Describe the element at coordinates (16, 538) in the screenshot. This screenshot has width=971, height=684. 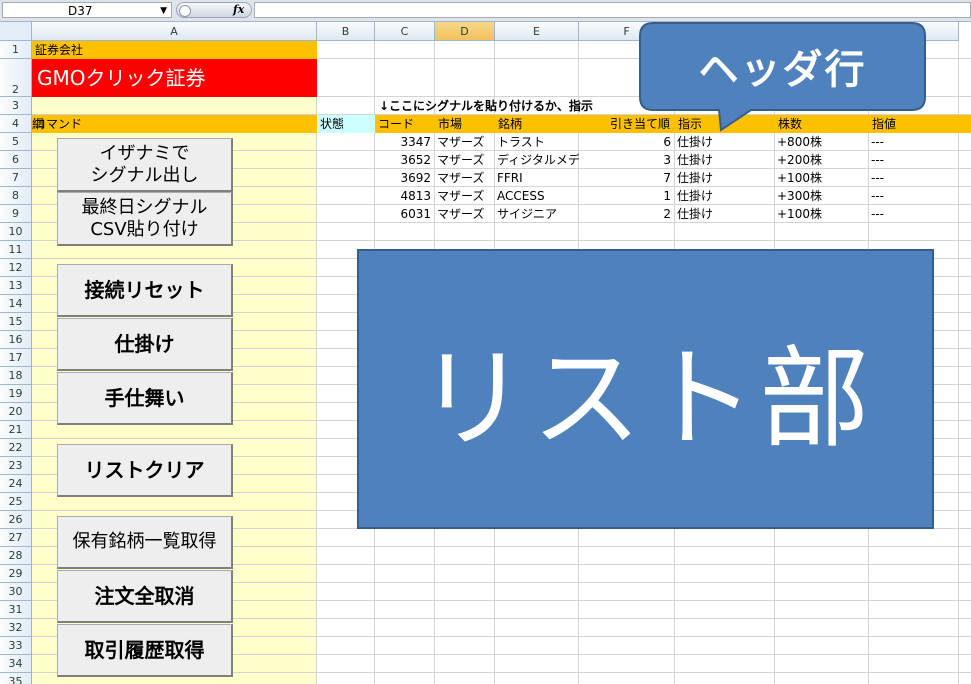
I see `row-header-27: 27` at that location.